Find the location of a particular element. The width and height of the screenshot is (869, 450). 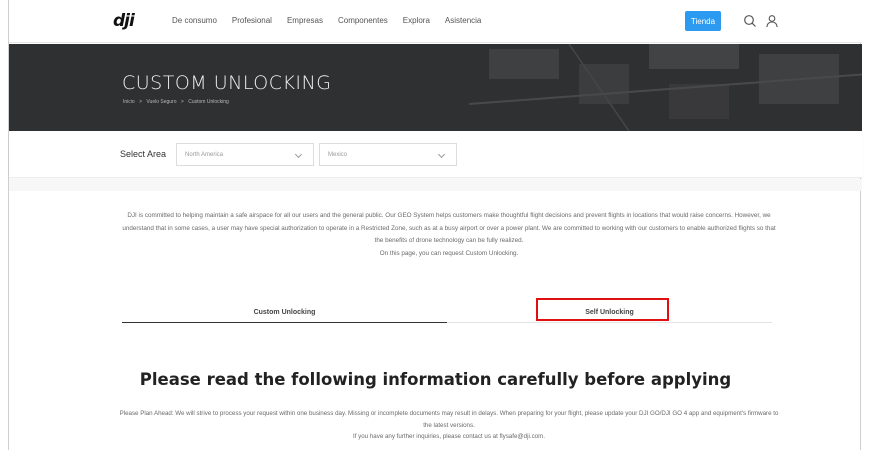

region-select: North America is located at coordinates (245, 154).